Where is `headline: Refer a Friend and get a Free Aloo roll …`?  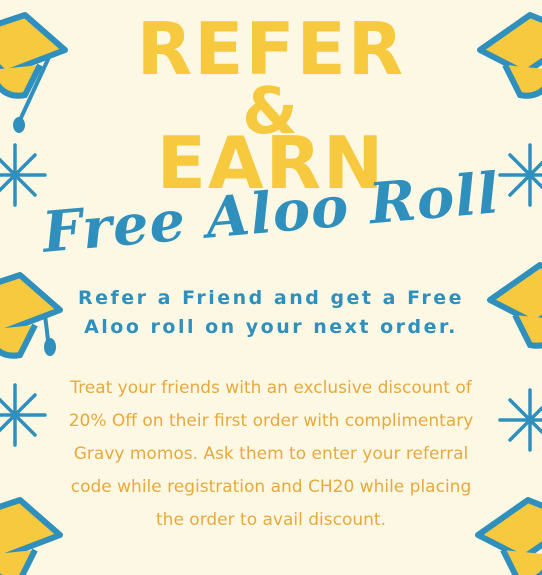
headline: Refer a Friend and get a Free Aloo roll … is located at coordinates (271, 312).